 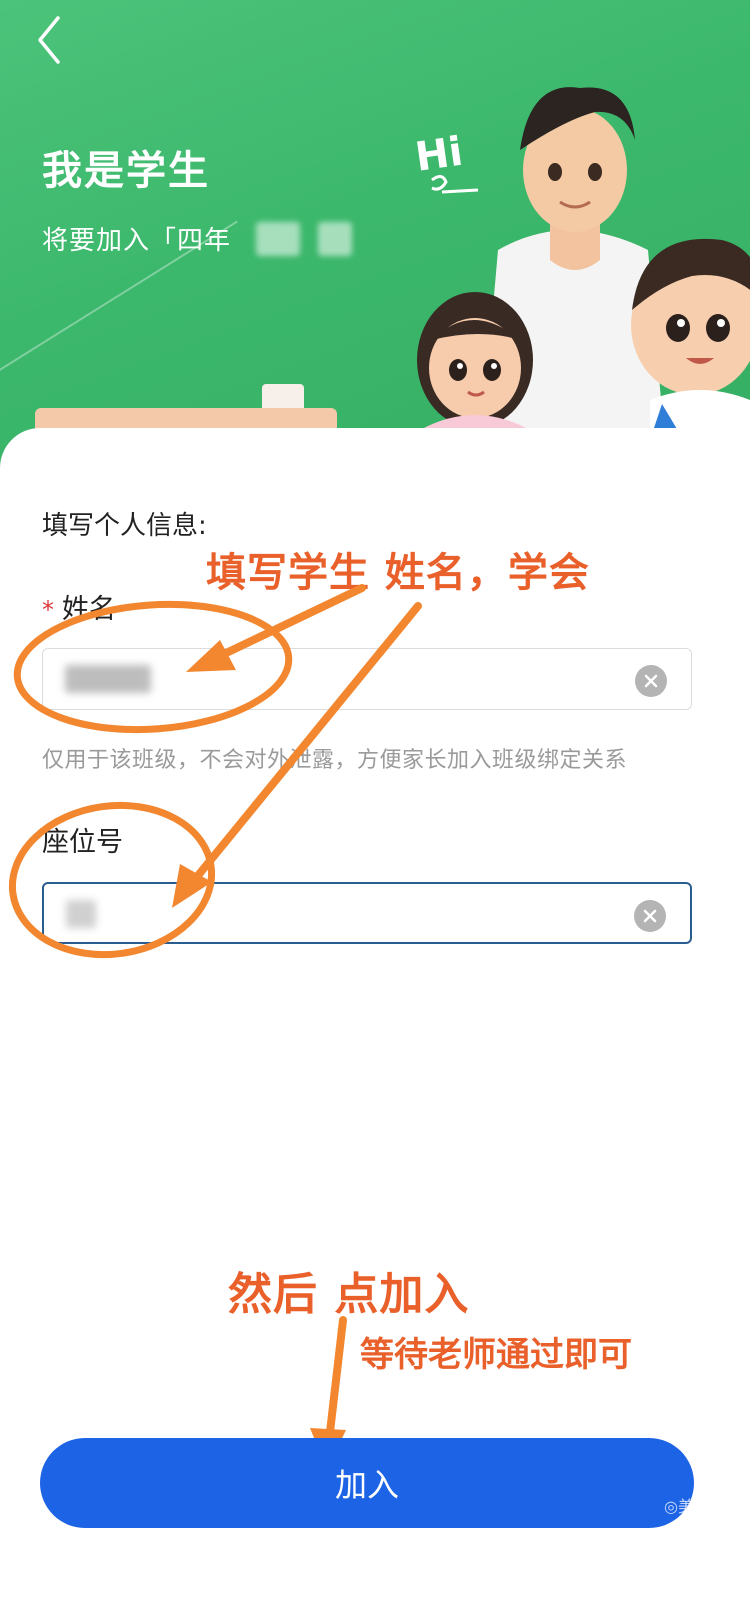 What do you see at coordinates (108, 679) in the screenshot?
I see `blurred-name-value` at bounding box center [108, 679].